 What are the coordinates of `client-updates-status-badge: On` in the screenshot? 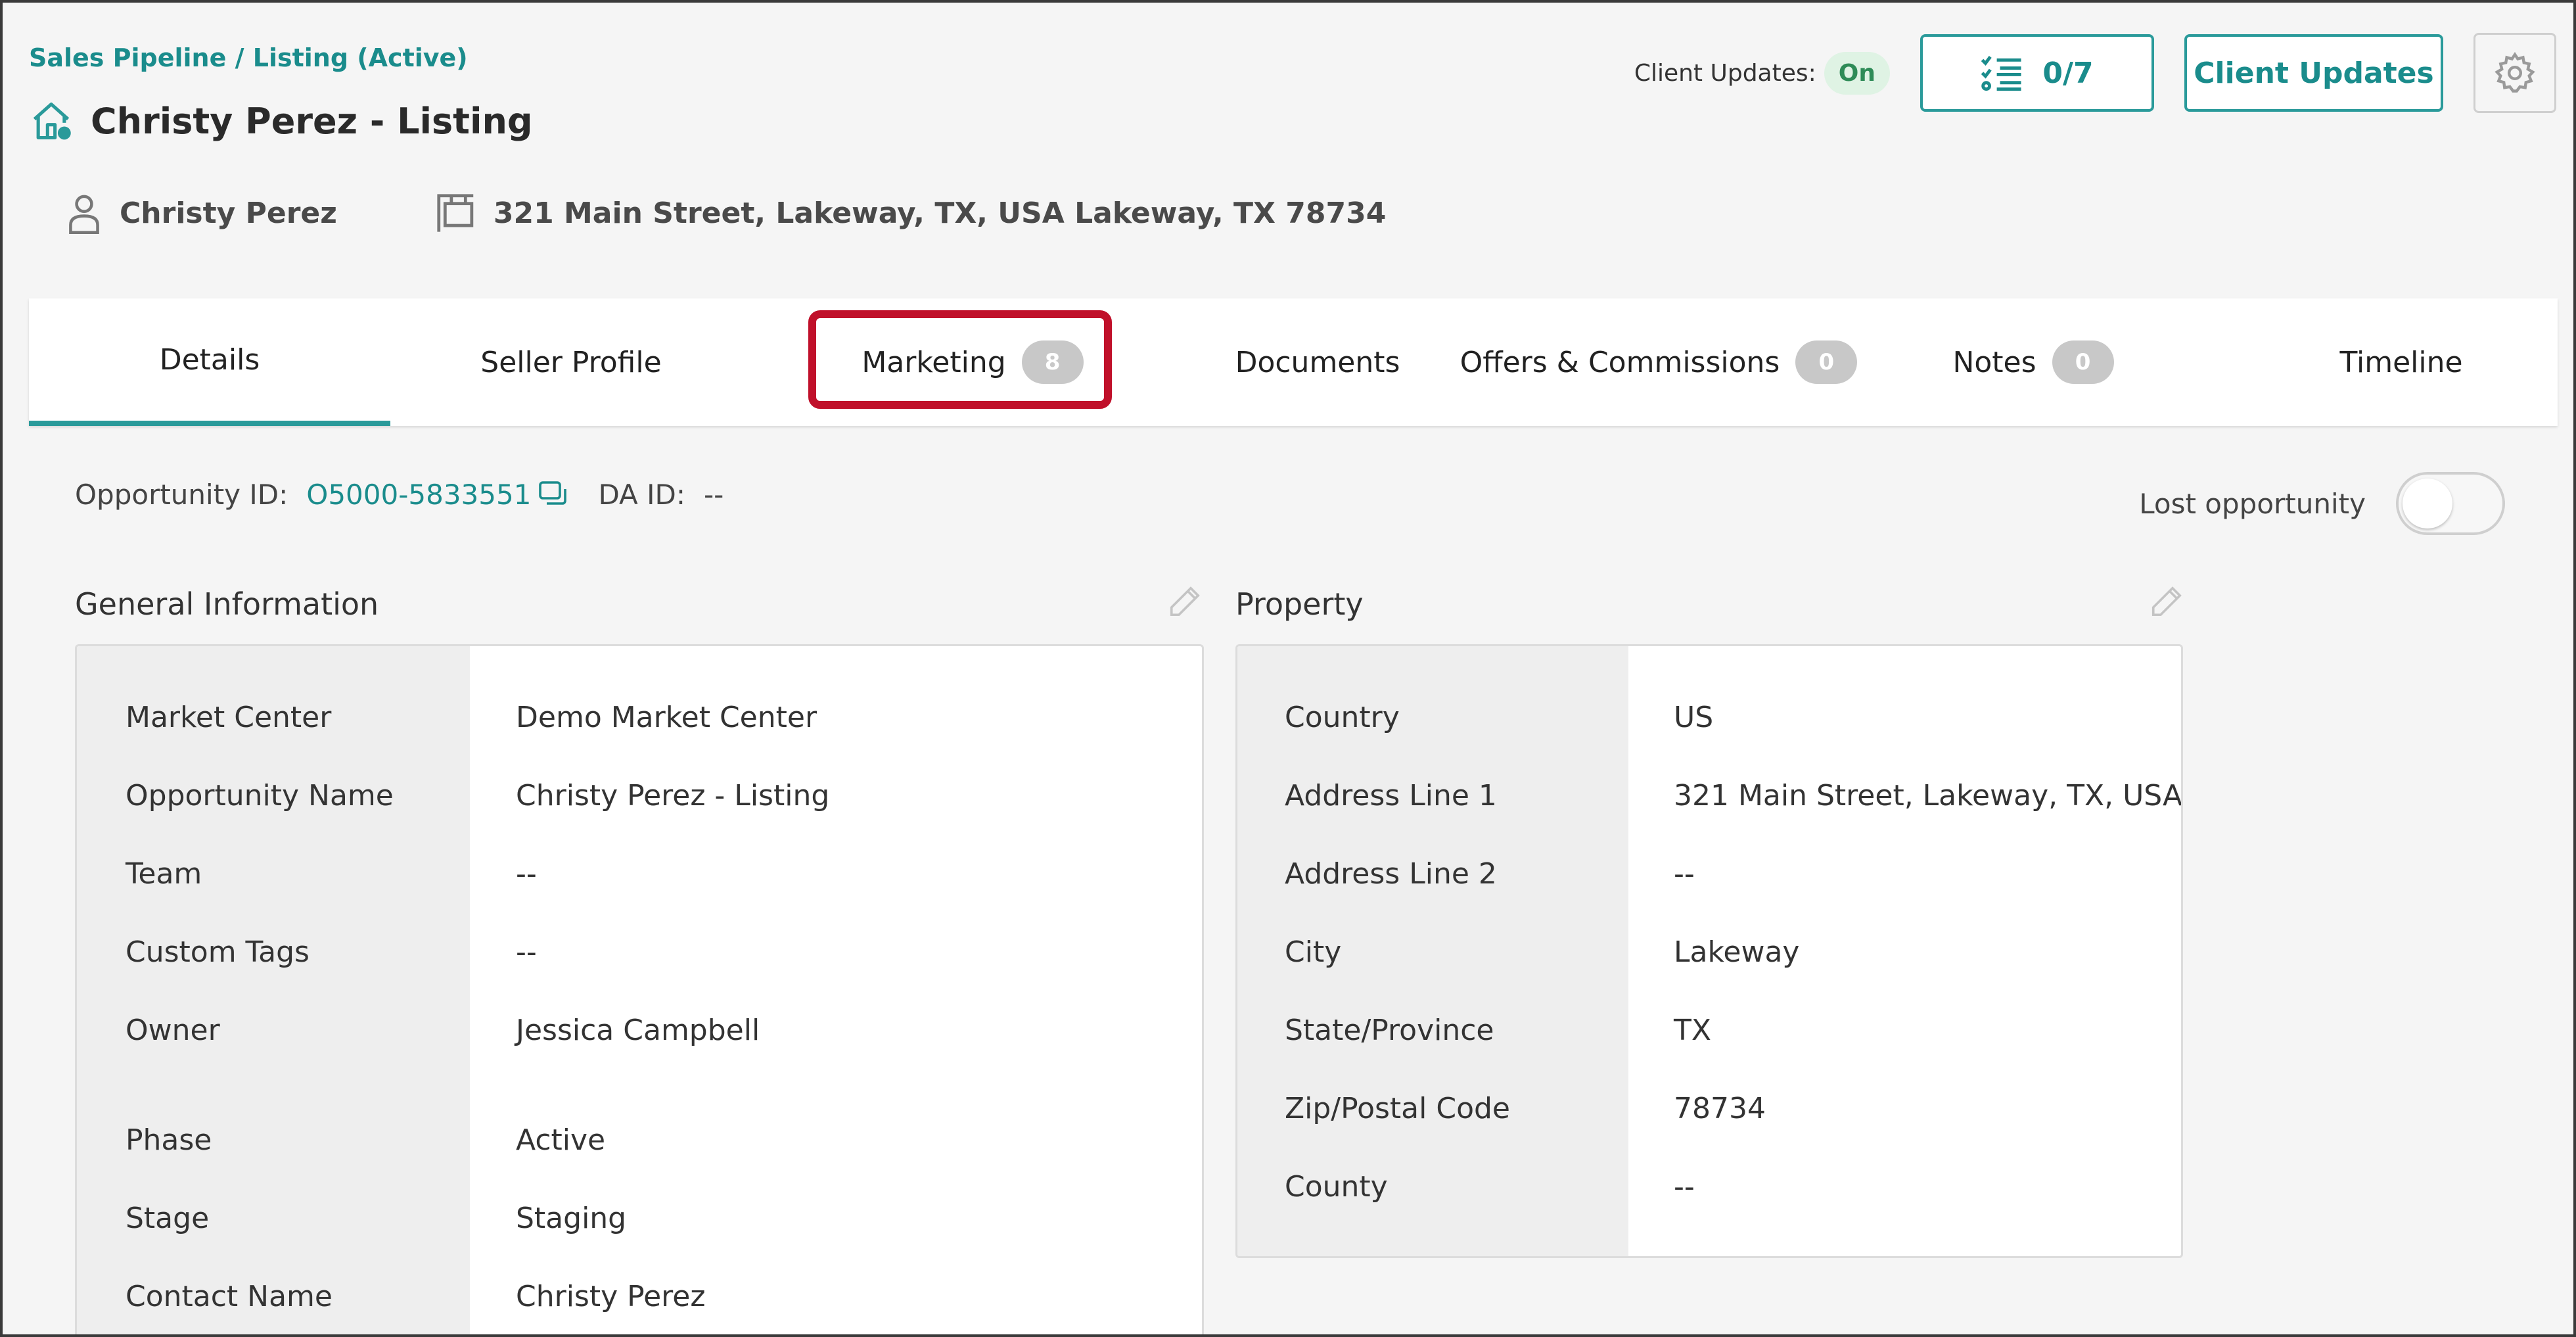 It's located at (1857, 73).